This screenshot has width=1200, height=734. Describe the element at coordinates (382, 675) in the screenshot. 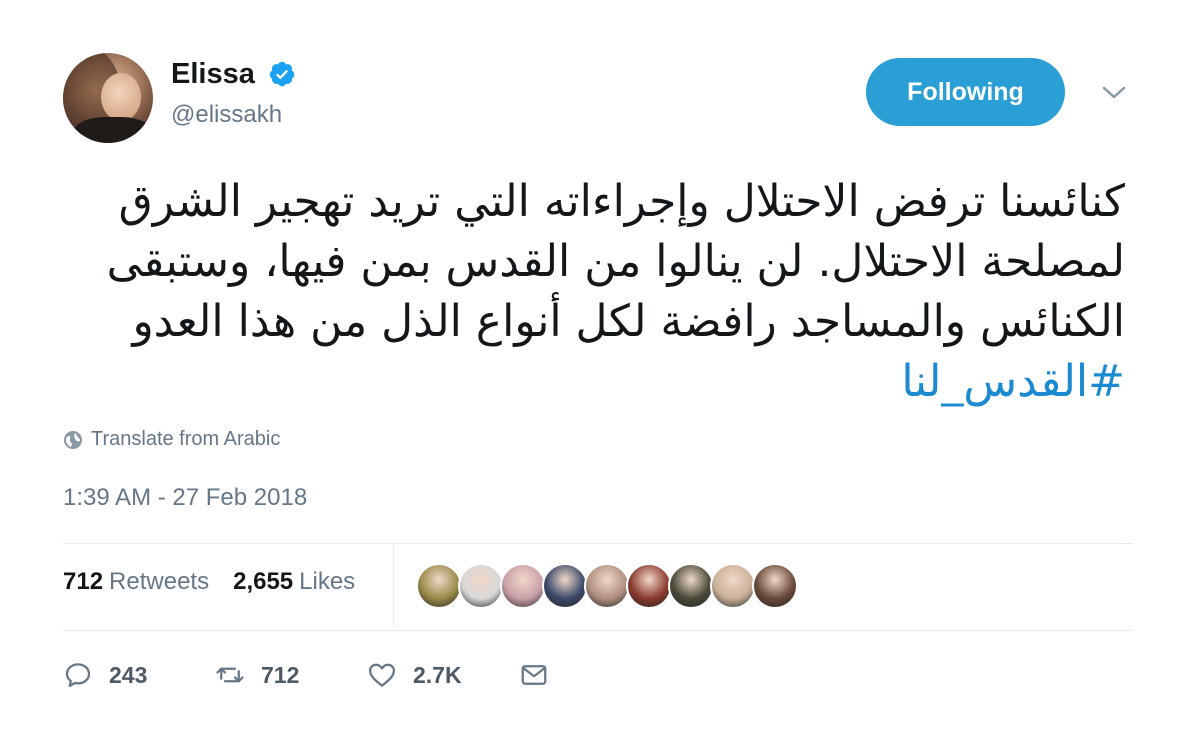

I see `heart-icon` at that location.